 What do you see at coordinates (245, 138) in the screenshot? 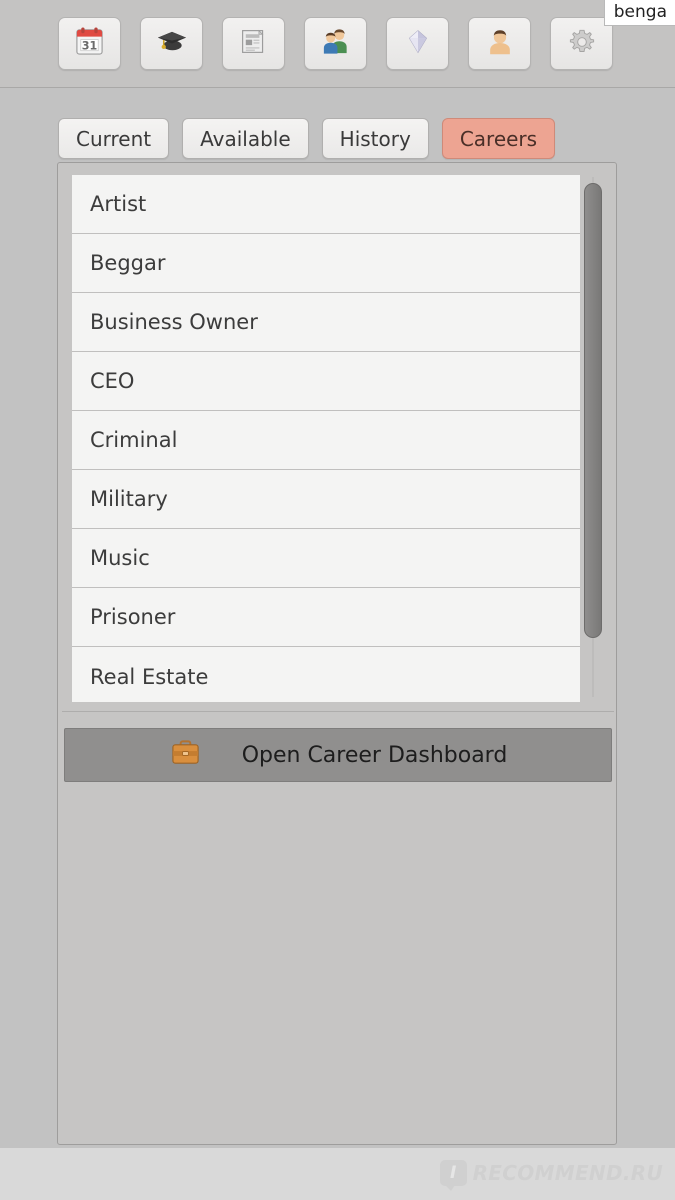
I see `tab-available: Available` at bounding box center [245, 138].